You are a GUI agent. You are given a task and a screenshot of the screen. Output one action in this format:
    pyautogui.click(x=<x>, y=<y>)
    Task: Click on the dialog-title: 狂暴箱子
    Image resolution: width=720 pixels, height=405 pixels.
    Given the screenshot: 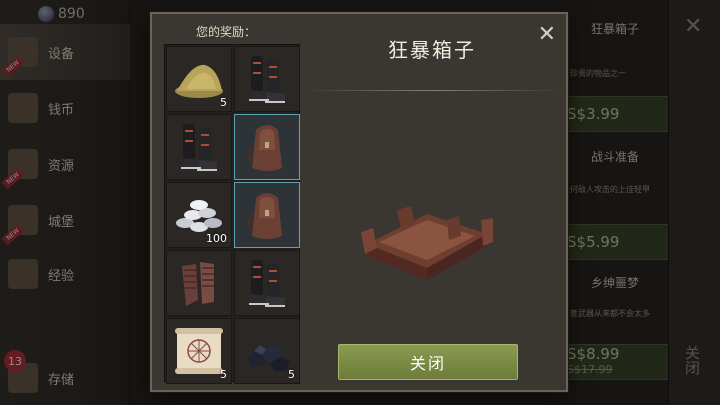 What is the action you would take?
    pyautogui.click(x=432, y=50)
    